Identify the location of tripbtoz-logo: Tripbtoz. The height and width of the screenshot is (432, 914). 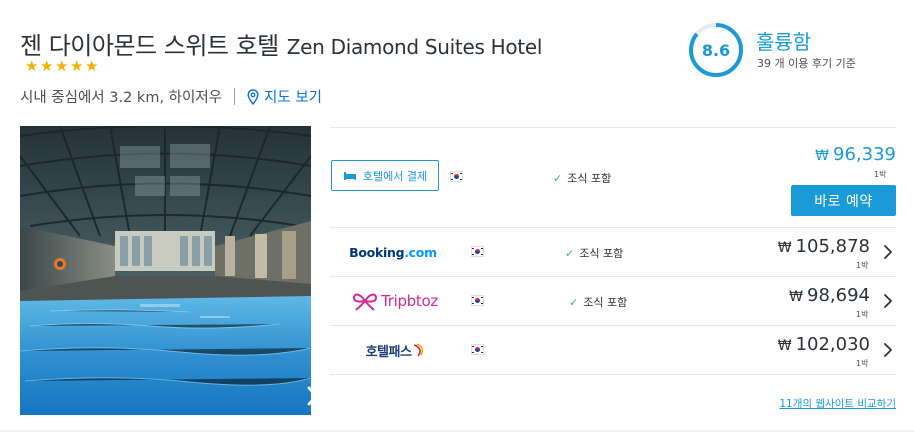
(395, 301).